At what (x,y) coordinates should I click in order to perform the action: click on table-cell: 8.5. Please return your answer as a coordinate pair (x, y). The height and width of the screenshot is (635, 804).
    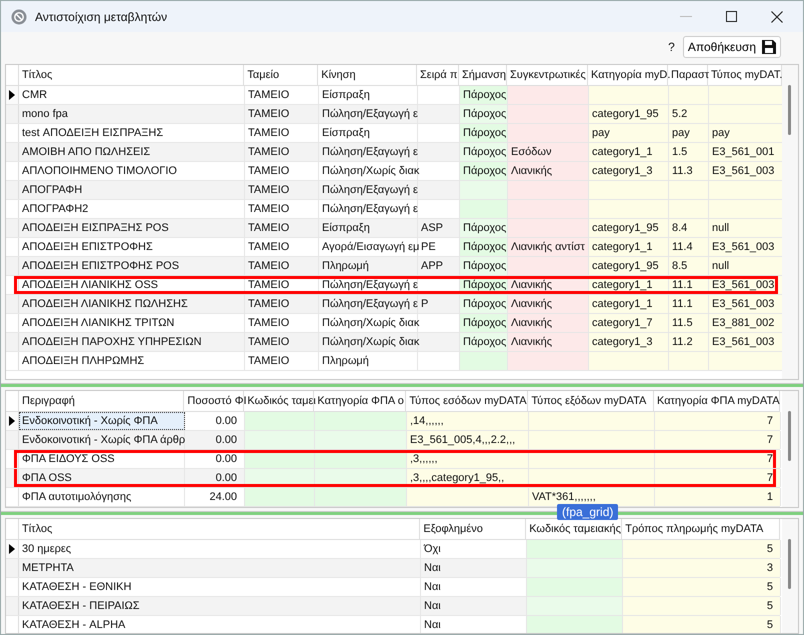
    Looking at the image, I should click on (689, 266).